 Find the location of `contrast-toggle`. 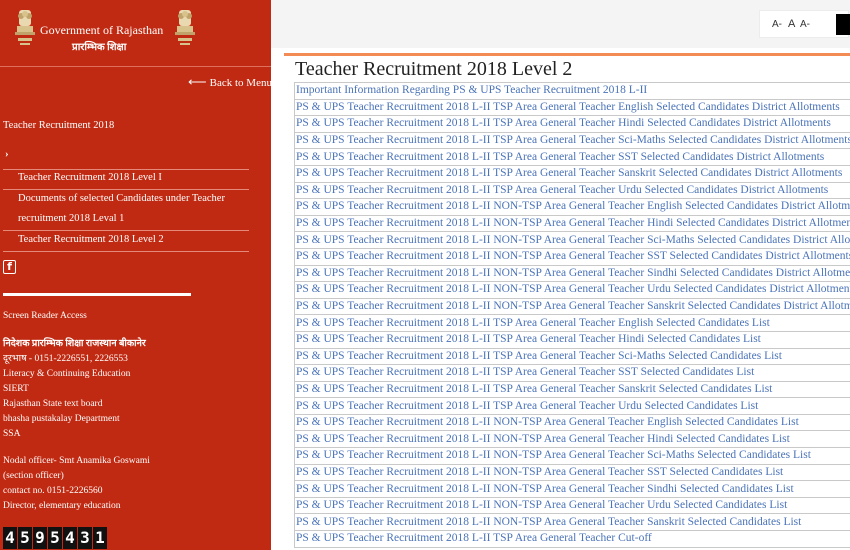

contrast-toggle is located at coordinates (843, 24).